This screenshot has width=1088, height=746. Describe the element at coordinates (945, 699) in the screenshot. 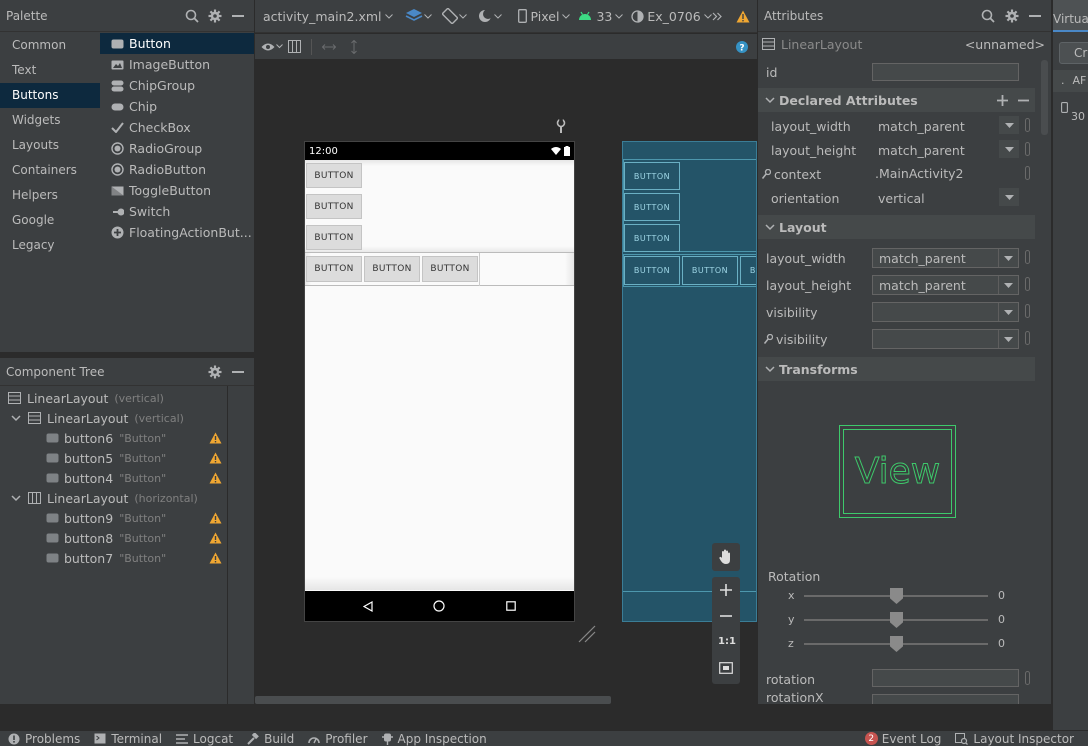

I see `rotationx-input` at that location.